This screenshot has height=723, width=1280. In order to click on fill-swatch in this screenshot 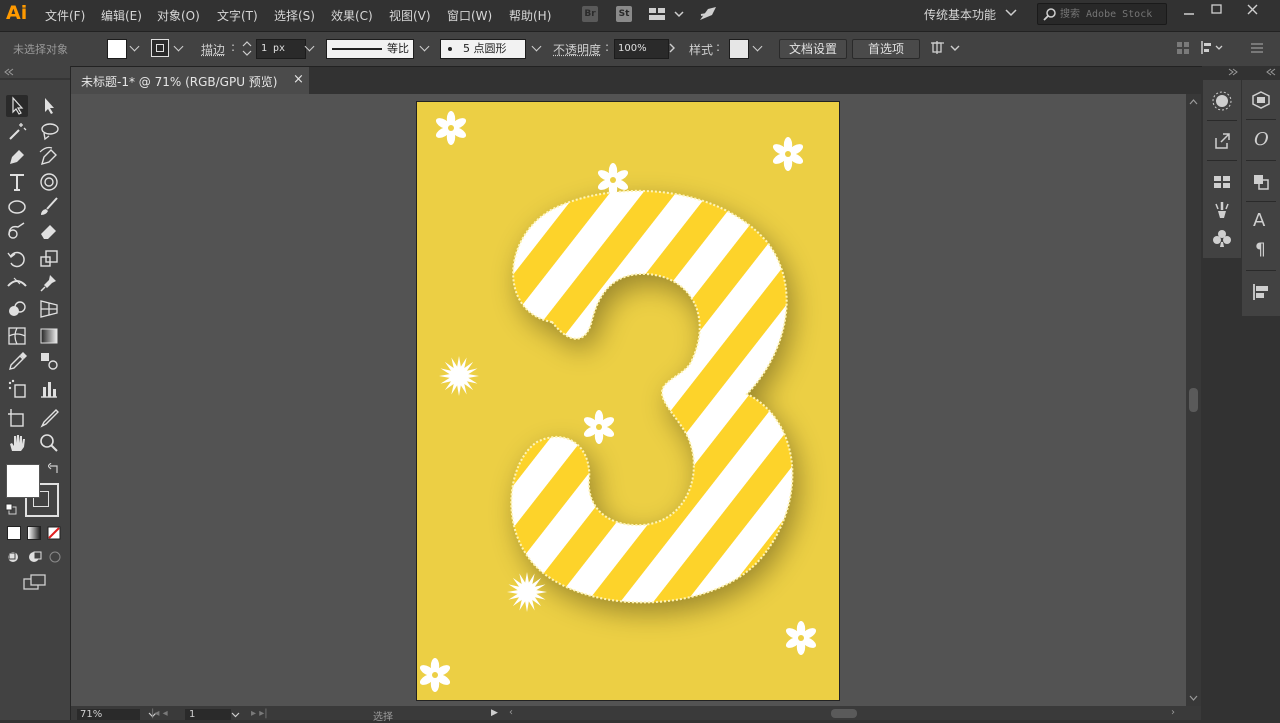, I will do `click(117, 49)`.